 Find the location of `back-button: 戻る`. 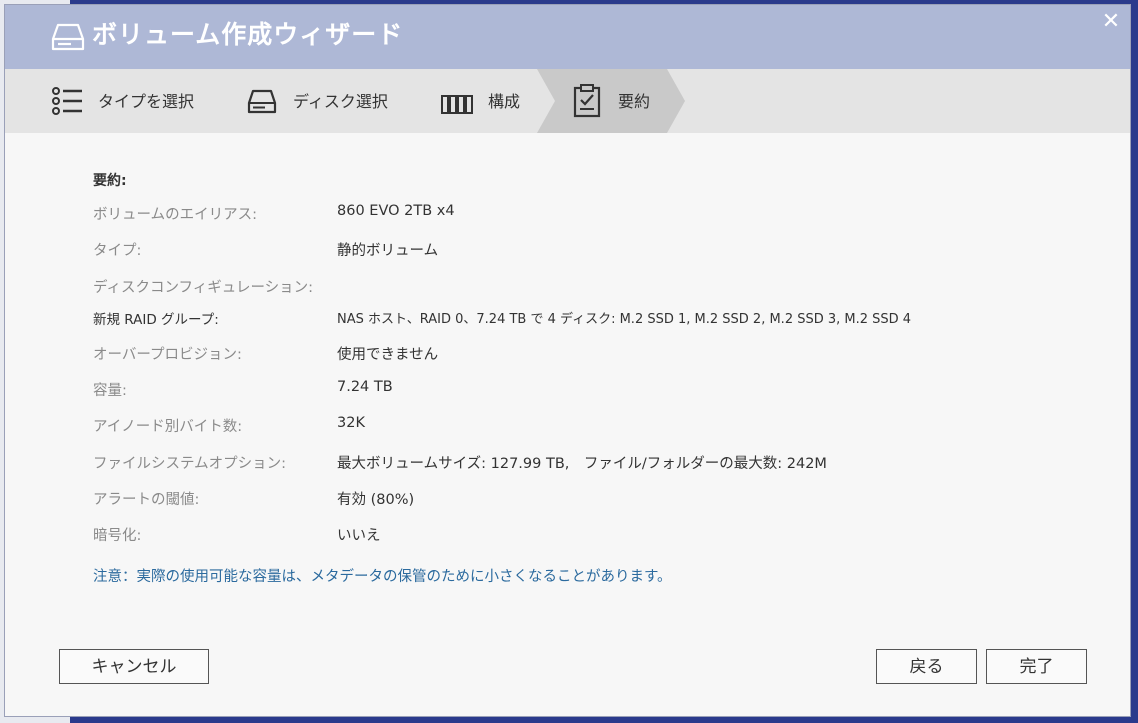

back-button: 戻る is located at coordinates (926, 666).